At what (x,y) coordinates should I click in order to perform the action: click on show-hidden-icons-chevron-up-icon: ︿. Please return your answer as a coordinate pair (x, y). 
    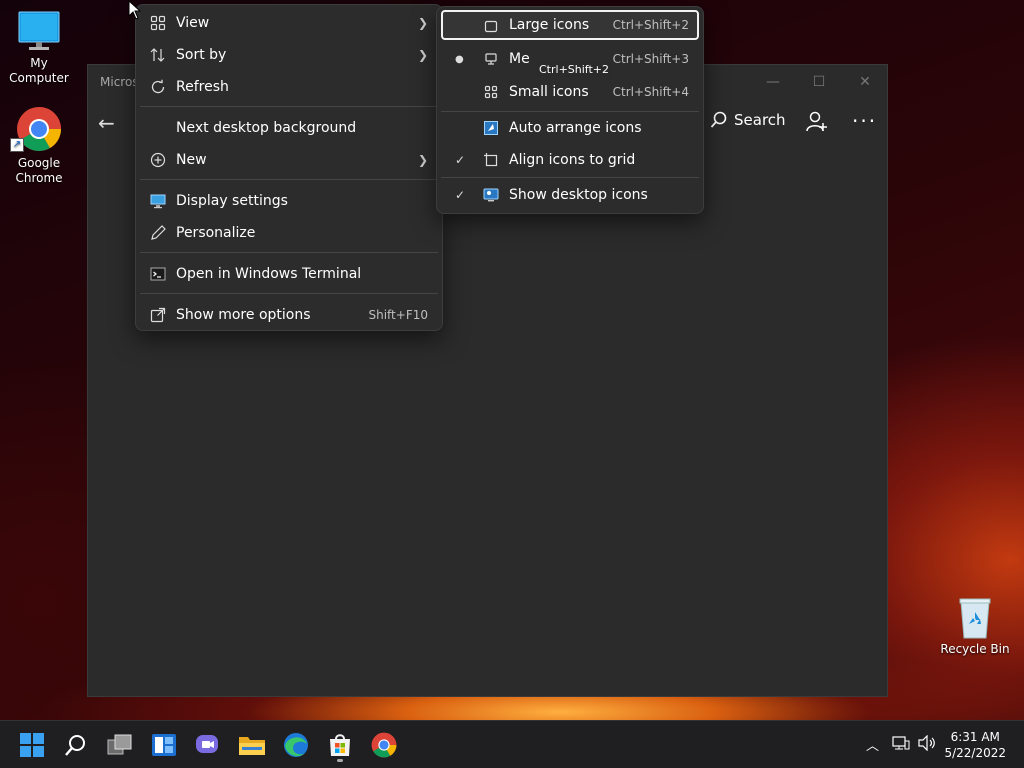
    Looking at the image, I should click on (872, 744).